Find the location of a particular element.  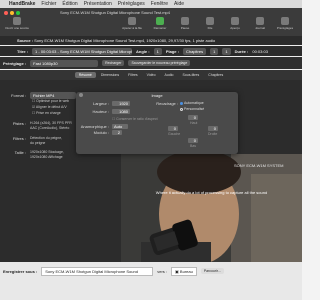

size-storage: 1920x1080 Stockage, is located at coordinates (47, 152).